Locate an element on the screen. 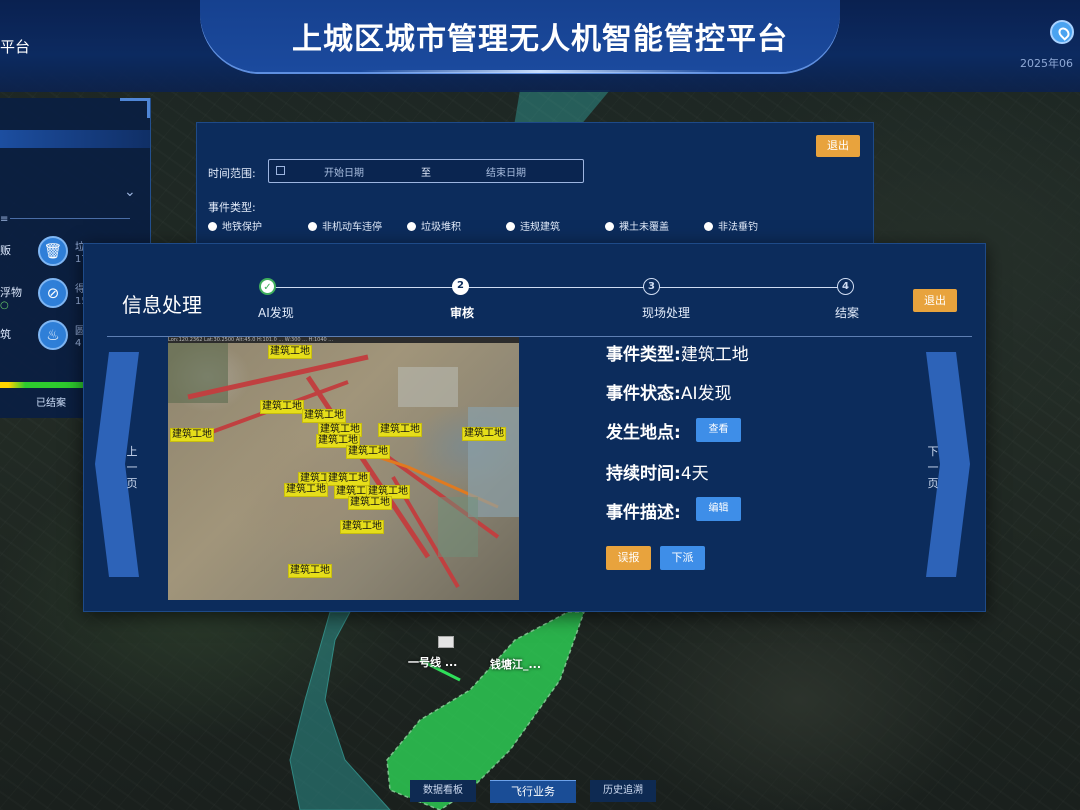 This screenshot has height=810, width=1080. radio-label: 裸土未覆盖 is located at coordinates (644, 227).